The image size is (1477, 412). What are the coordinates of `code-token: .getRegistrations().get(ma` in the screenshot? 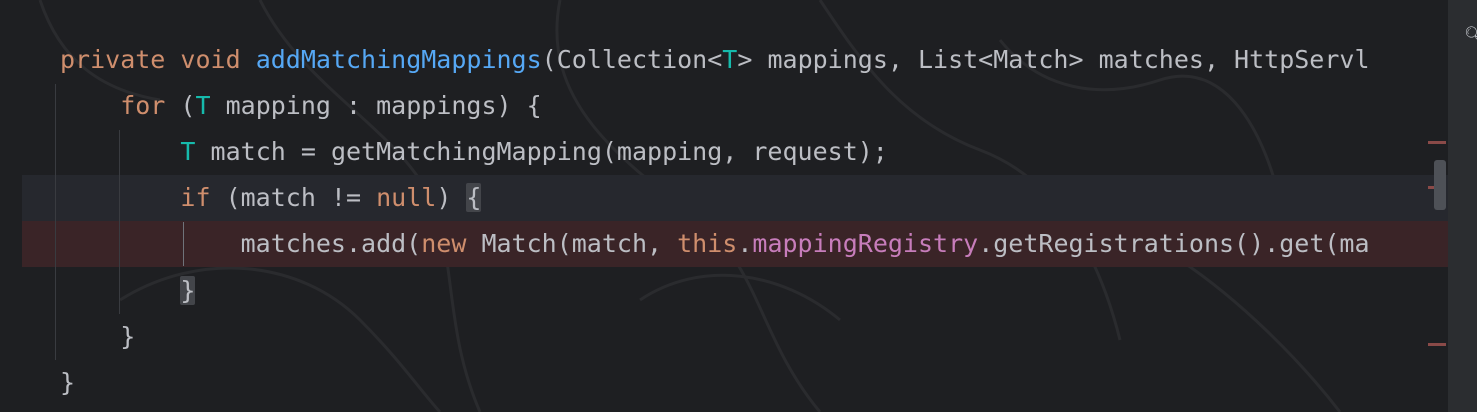 It's located at (1174, 243).